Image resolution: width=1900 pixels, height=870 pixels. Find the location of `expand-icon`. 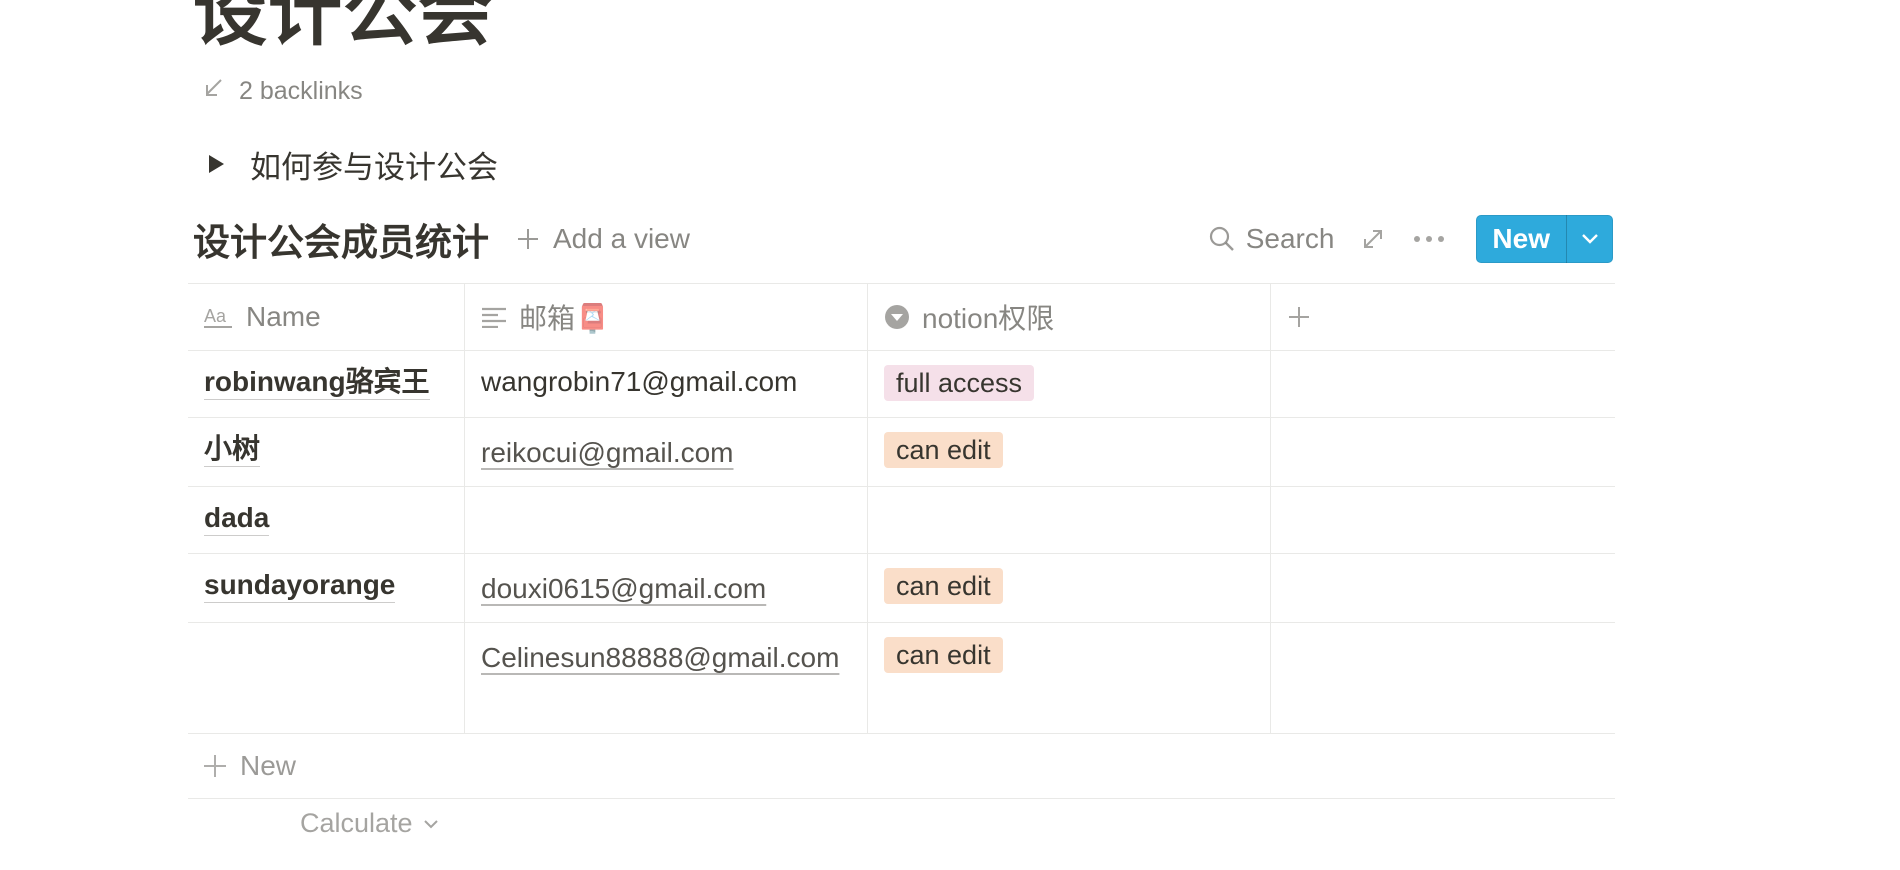

expand-icon is located at coordinates (1373, 239).